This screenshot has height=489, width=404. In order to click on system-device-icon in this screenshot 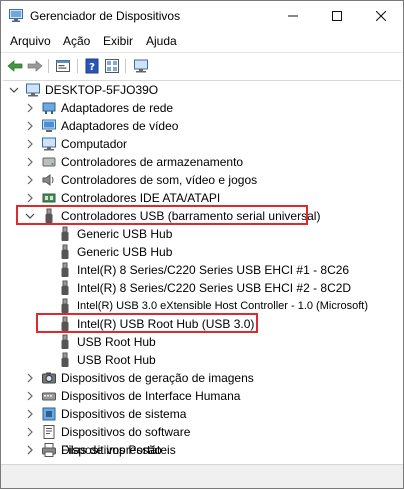, I will do `click(49, 414)`.